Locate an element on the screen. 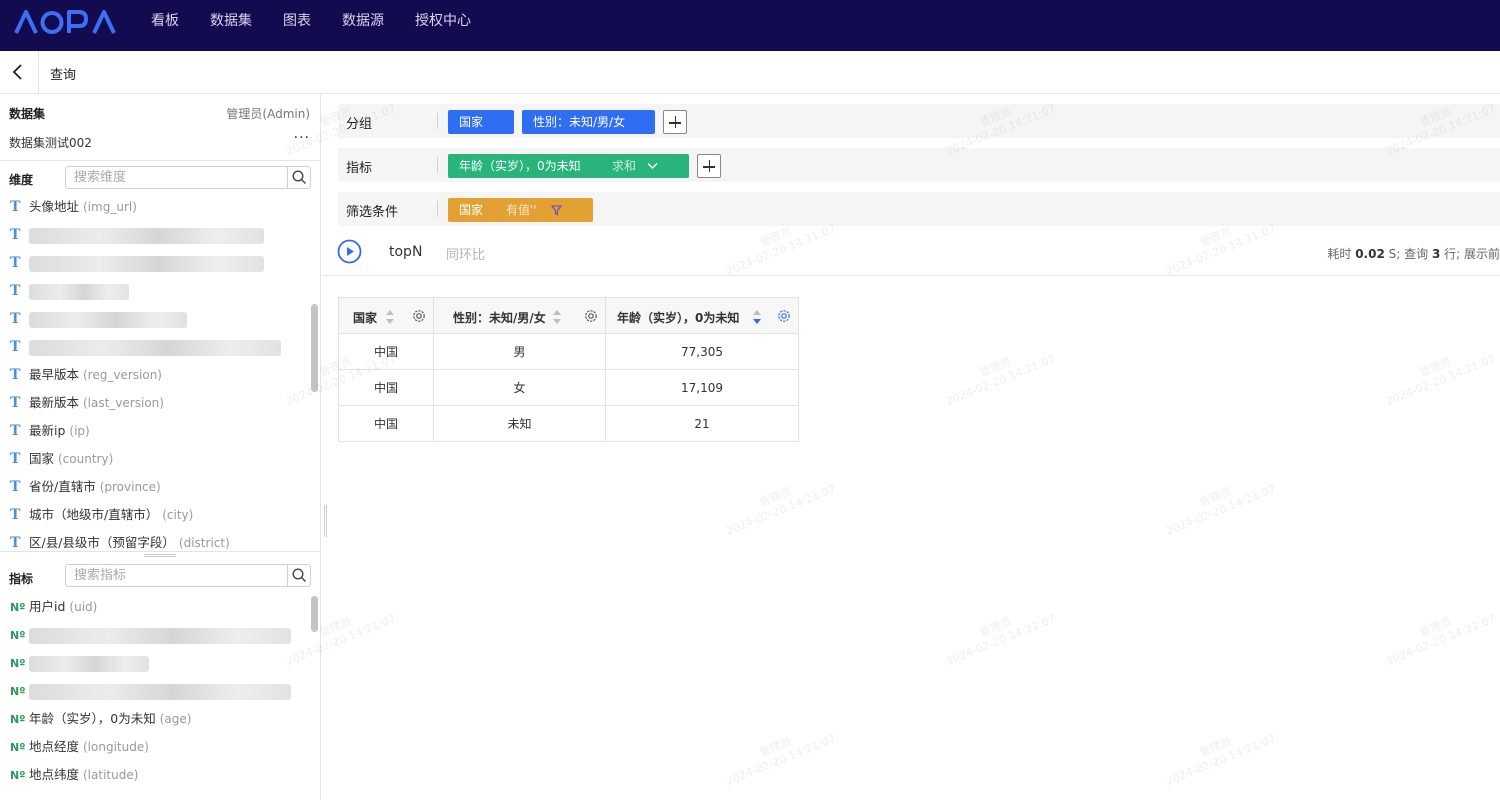 The width and height of the screenshot is (1500, 800). dimension-search-input is located at coordinates (177, 177).